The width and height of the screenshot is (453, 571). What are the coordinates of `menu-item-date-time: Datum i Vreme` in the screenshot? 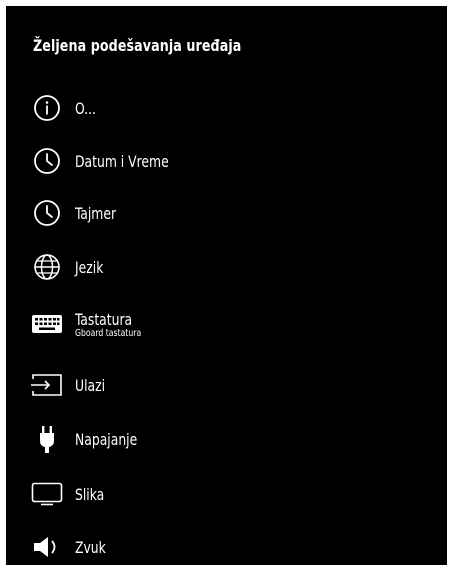 It's located at (234, 161).